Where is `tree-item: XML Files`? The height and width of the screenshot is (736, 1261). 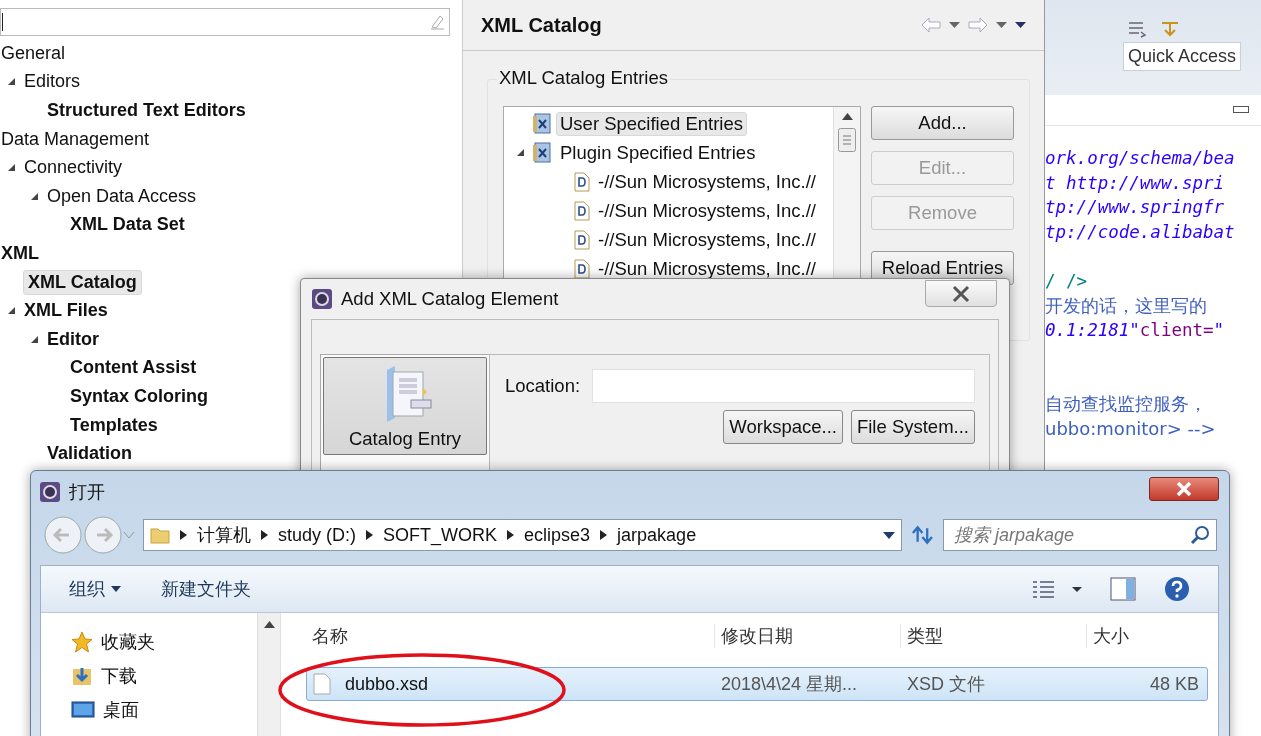
tree-item: XML Files is located at coordinates (68, 311).